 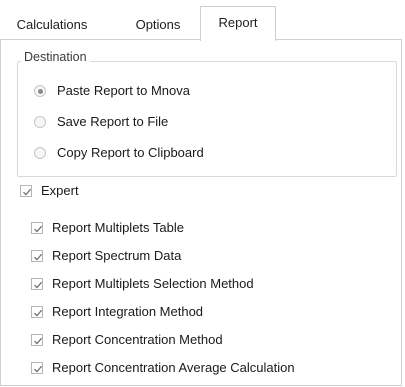 I want to click on destination-legend: Destination, so click(x=55, y=57).